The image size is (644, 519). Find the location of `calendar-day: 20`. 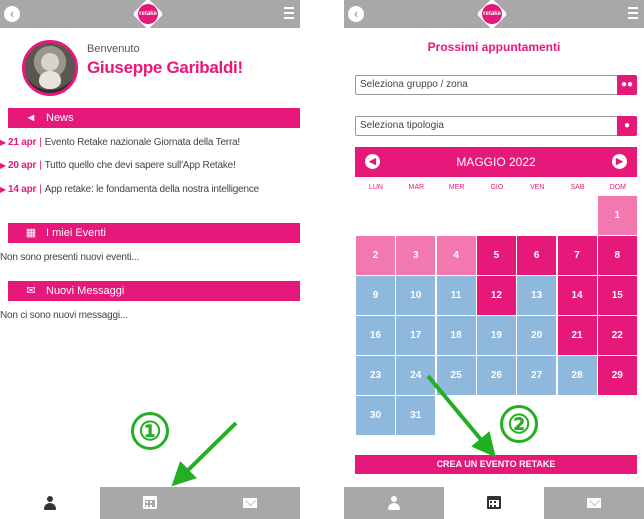

calendar-day: 20 is located at coordinates (537, 335).